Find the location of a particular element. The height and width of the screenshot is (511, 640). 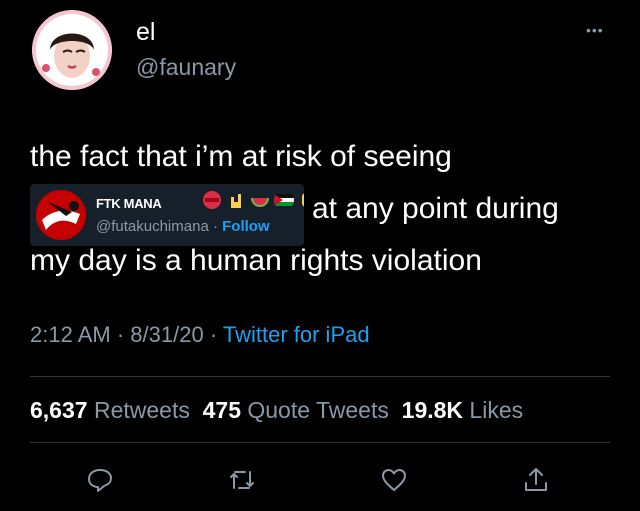

reply-icon is located at coordinates (100, 480).